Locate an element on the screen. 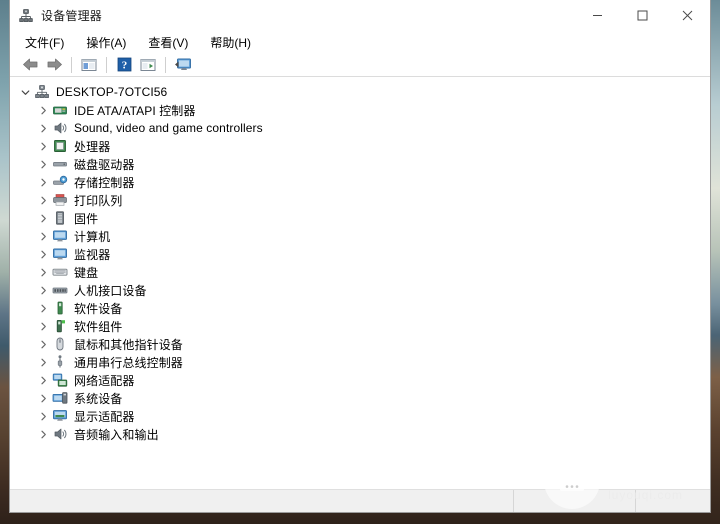  menu-action: 操作(A) is located at coordinates (106, 42).